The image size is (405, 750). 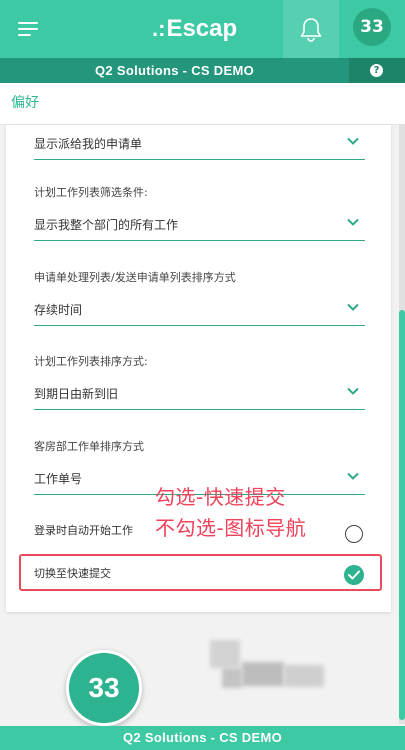 What do you see at coordinates (83, 530) in the screenshot?
I see `auto-start-label: 登录时自动开始工作` at bounding box center [83, 530].